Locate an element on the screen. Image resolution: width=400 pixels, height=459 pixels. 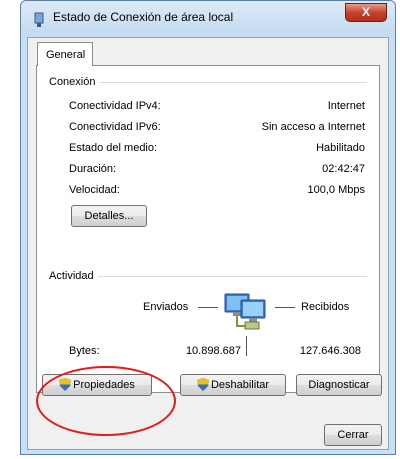
disable-button: Deshabilitar is located at coordinates (233, 385).